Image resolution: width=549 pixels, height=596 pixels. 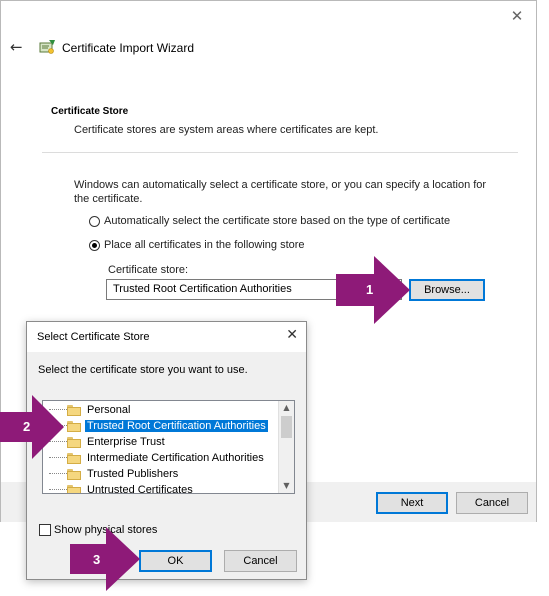 I want to click on radio-place-icon, so click(x=94, y=245).